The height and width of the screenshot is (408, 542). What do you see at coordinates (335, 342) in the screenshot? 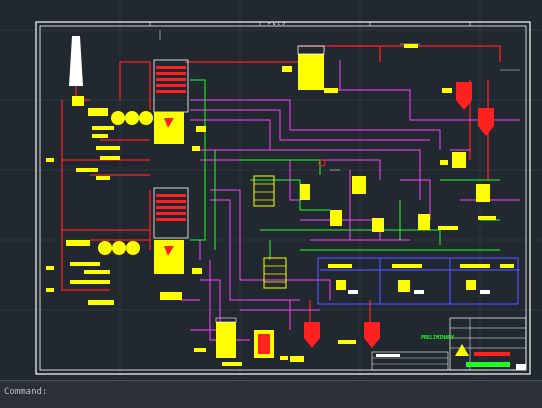
I see `bottom-hoppers` at bounding box center [335, 342].